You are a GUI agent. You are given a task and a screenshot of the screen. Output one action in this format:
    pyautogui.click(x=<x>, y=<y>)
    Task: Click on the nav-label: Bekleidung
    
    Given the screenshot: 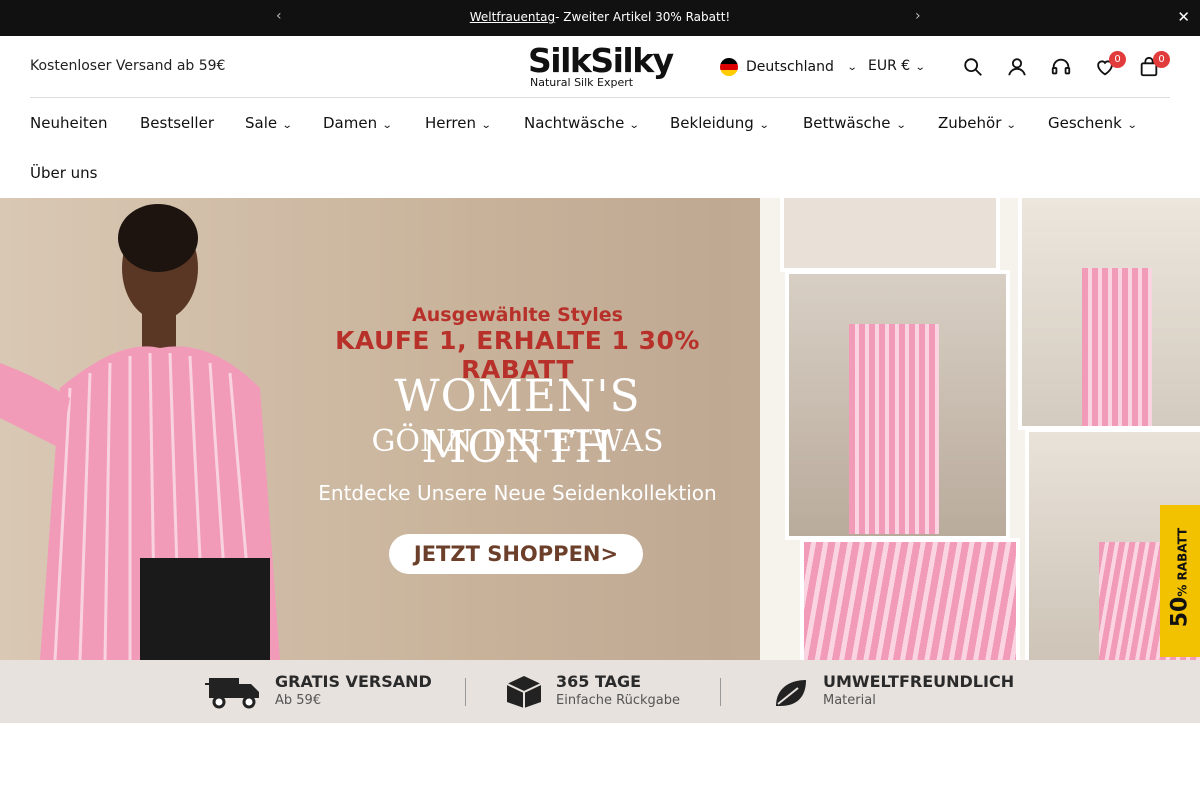 What is the action you would take?
    pyautogui.click(x=712, y=123)
    